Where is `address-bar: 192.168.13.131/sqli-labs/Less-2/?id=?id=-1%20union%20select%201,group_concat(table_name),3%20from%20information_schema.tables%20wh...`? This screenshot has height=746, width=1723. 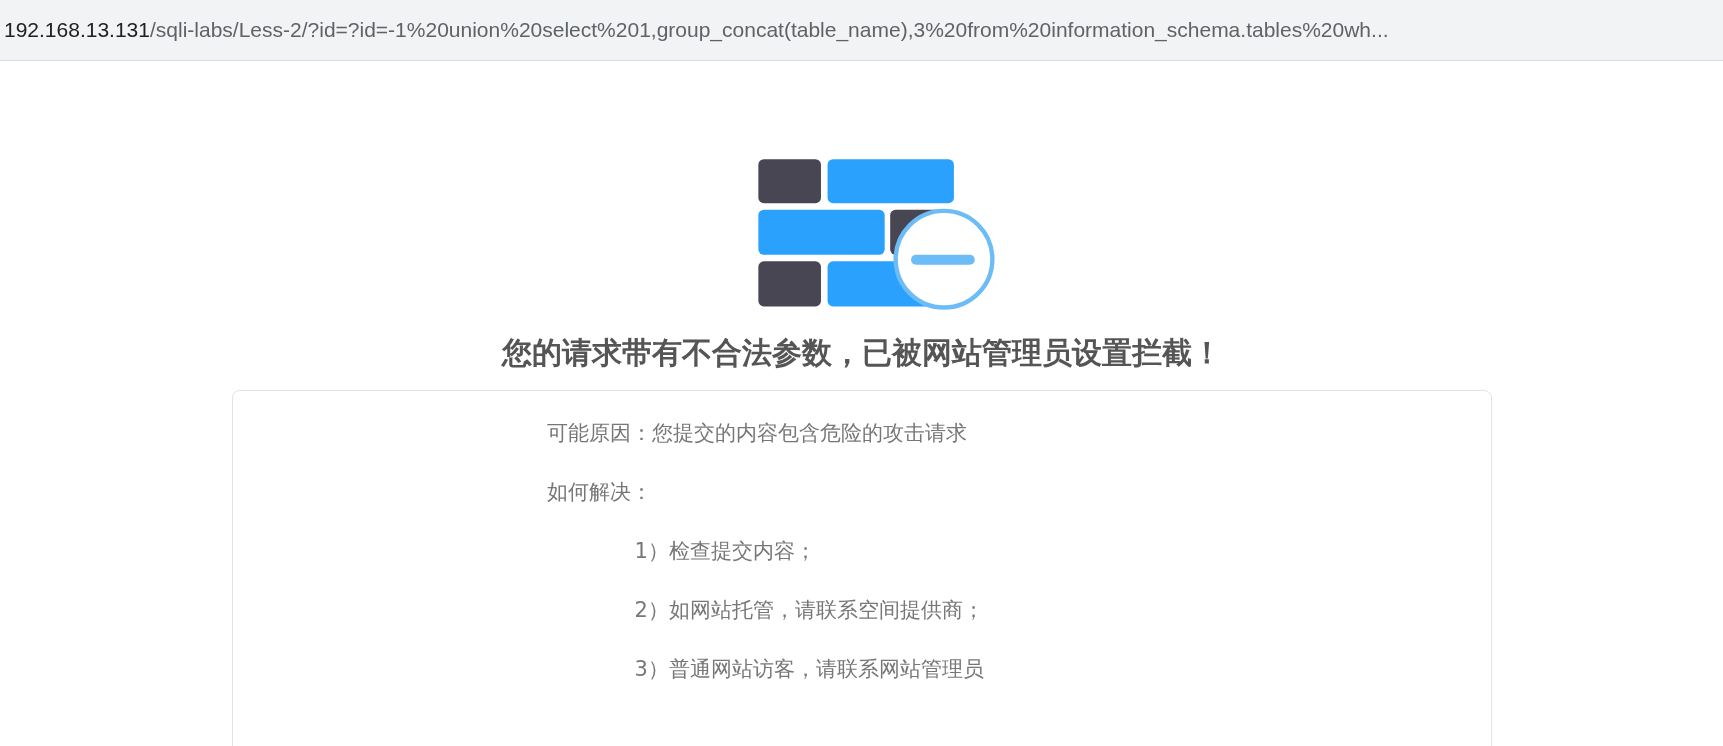 address-bar: 192.168.13.131/sqli-labs/Less-2/?id=?id=-1%20union%20select%201,group_concat(table_name),3%20from%20information_schema.tables%20wh... is located at coordinates (861, 30).